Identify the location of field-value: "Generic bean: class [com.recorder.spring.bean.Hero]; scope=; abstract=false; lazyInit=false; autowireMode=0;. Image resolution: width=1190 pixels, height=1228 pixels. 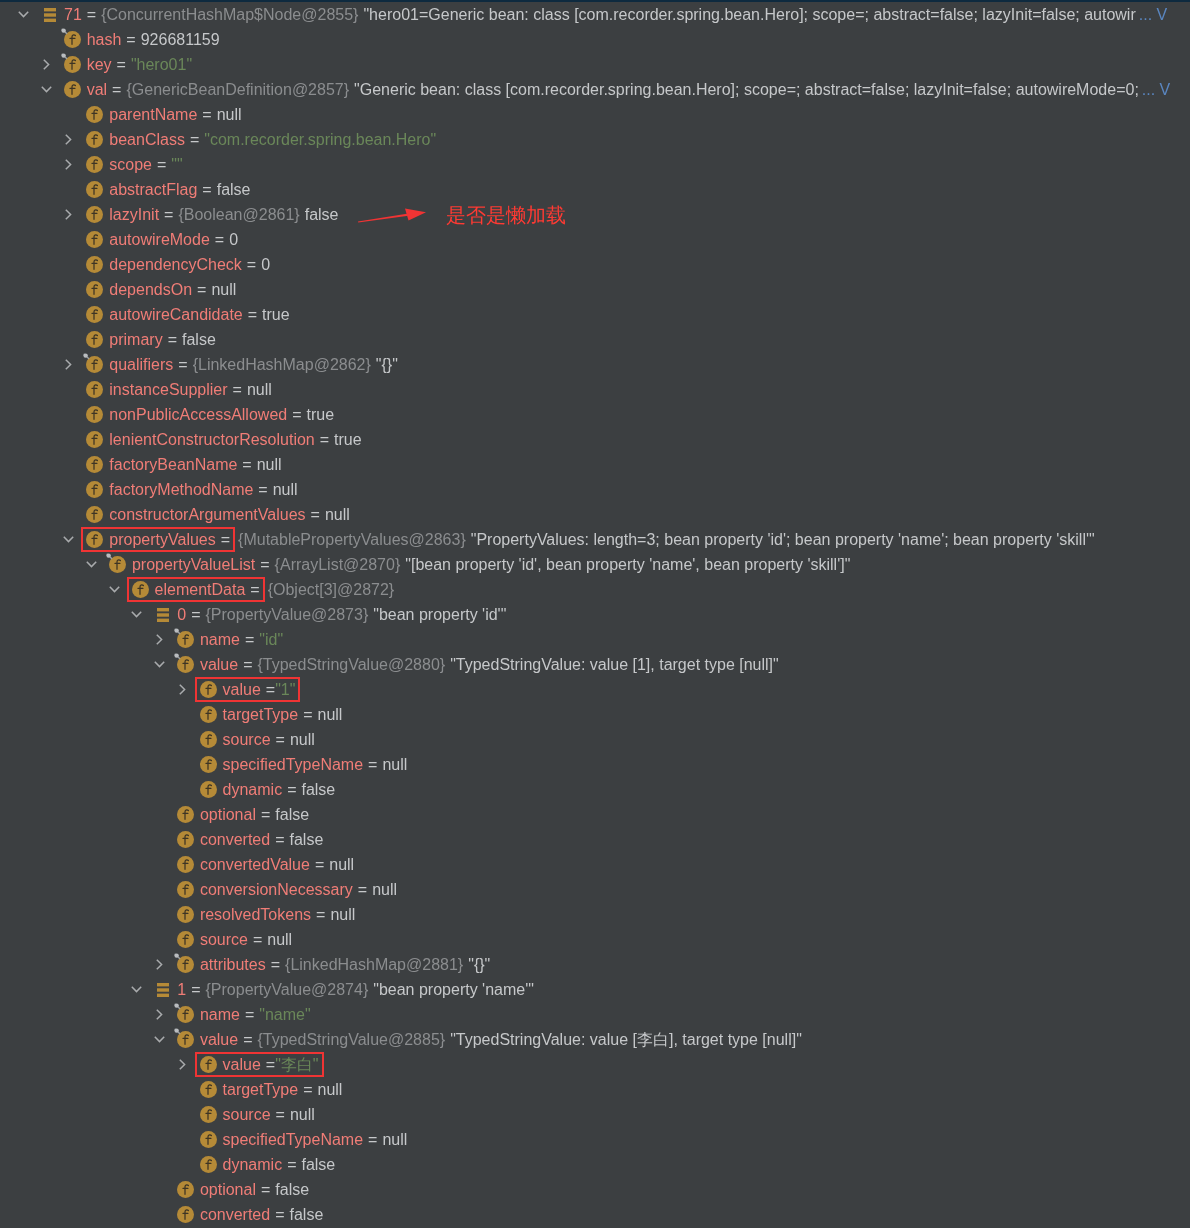
(746, 89).